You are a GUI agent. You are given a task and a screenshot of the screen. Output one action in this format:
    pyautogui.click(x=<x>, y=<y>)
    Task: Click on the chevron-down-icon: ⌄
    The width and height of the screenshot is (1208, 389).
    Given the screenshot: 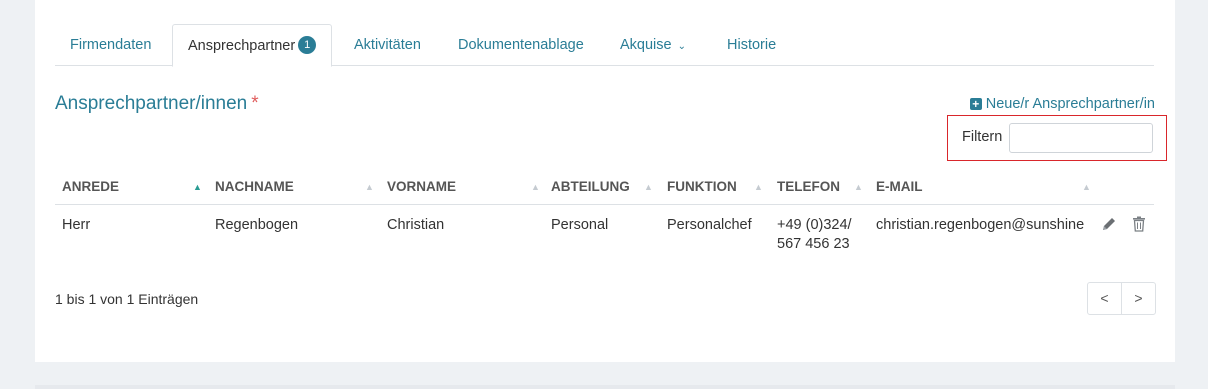 What is the action you would take?
    pyautogui.click(x=681, y=46)
    